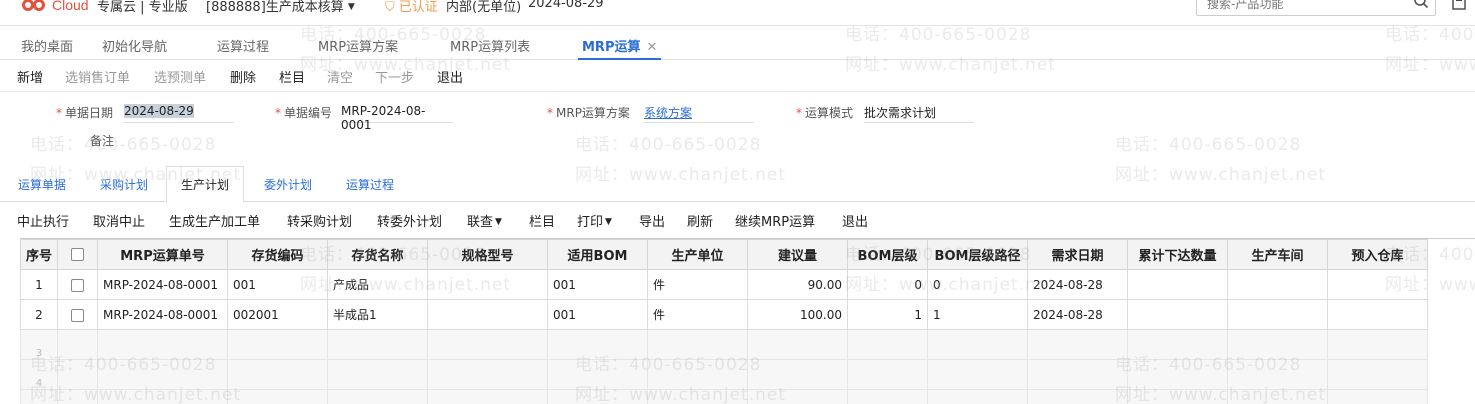 This screenshot has width=1475, height=404. I want to click on clear-button: 清空, so click(340, 76).